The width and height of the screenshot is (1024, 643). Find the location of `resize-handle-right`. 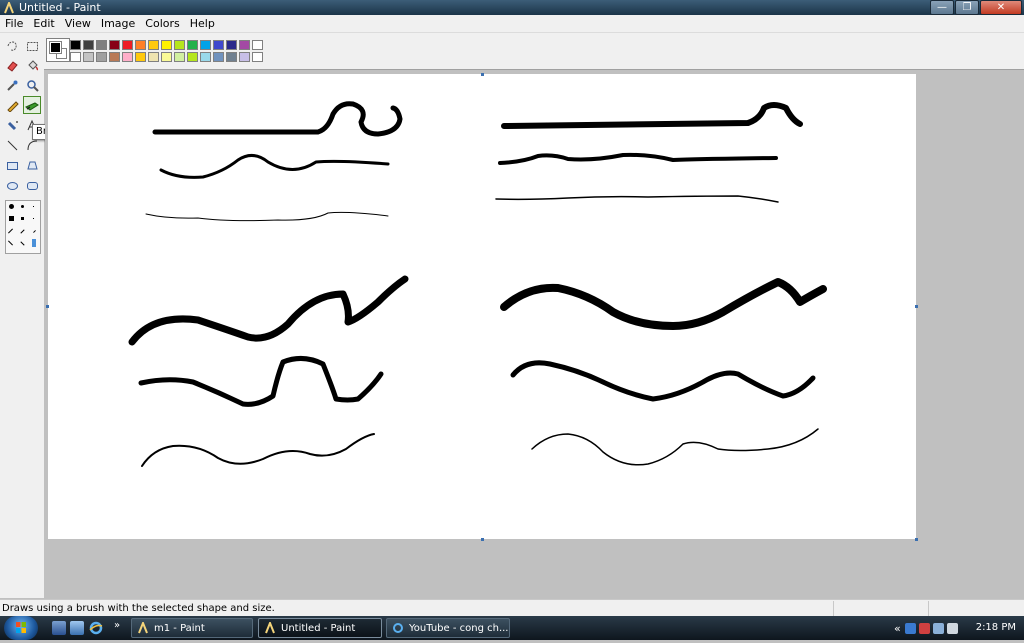

resize-handle-right is located at coordinates (916, 306).